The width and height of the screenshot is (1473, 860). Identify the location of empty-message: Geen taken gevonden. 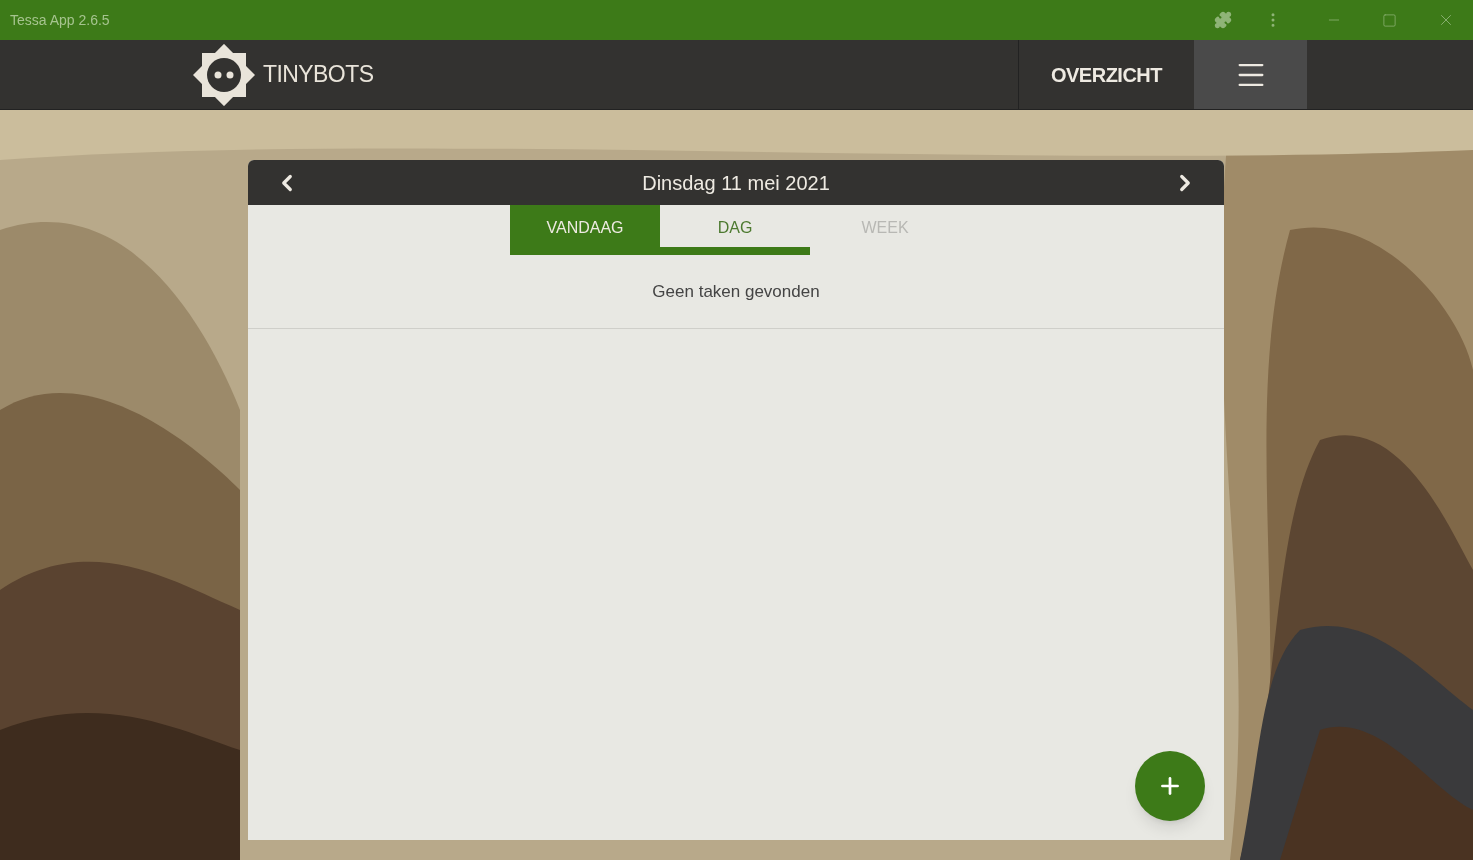
(736, 291).